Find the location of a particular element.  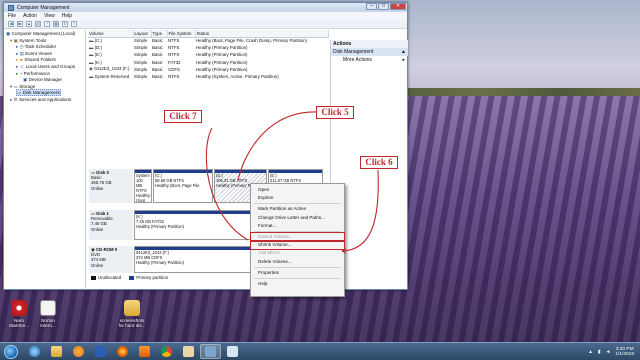

computer-management-icon is located at coordinates (210, 351).